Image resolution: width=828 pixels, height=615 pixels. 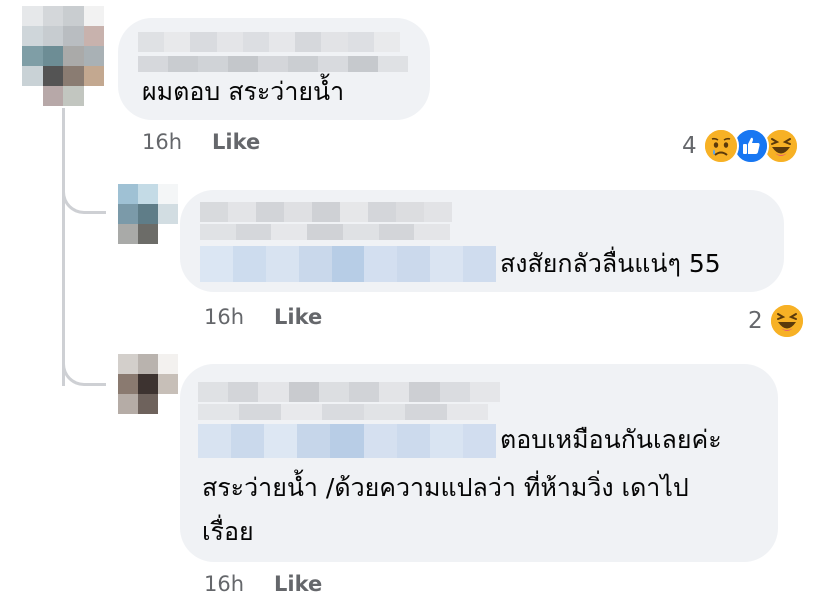 I want to click on reaction-count: 4, so click(x=689, y=146).